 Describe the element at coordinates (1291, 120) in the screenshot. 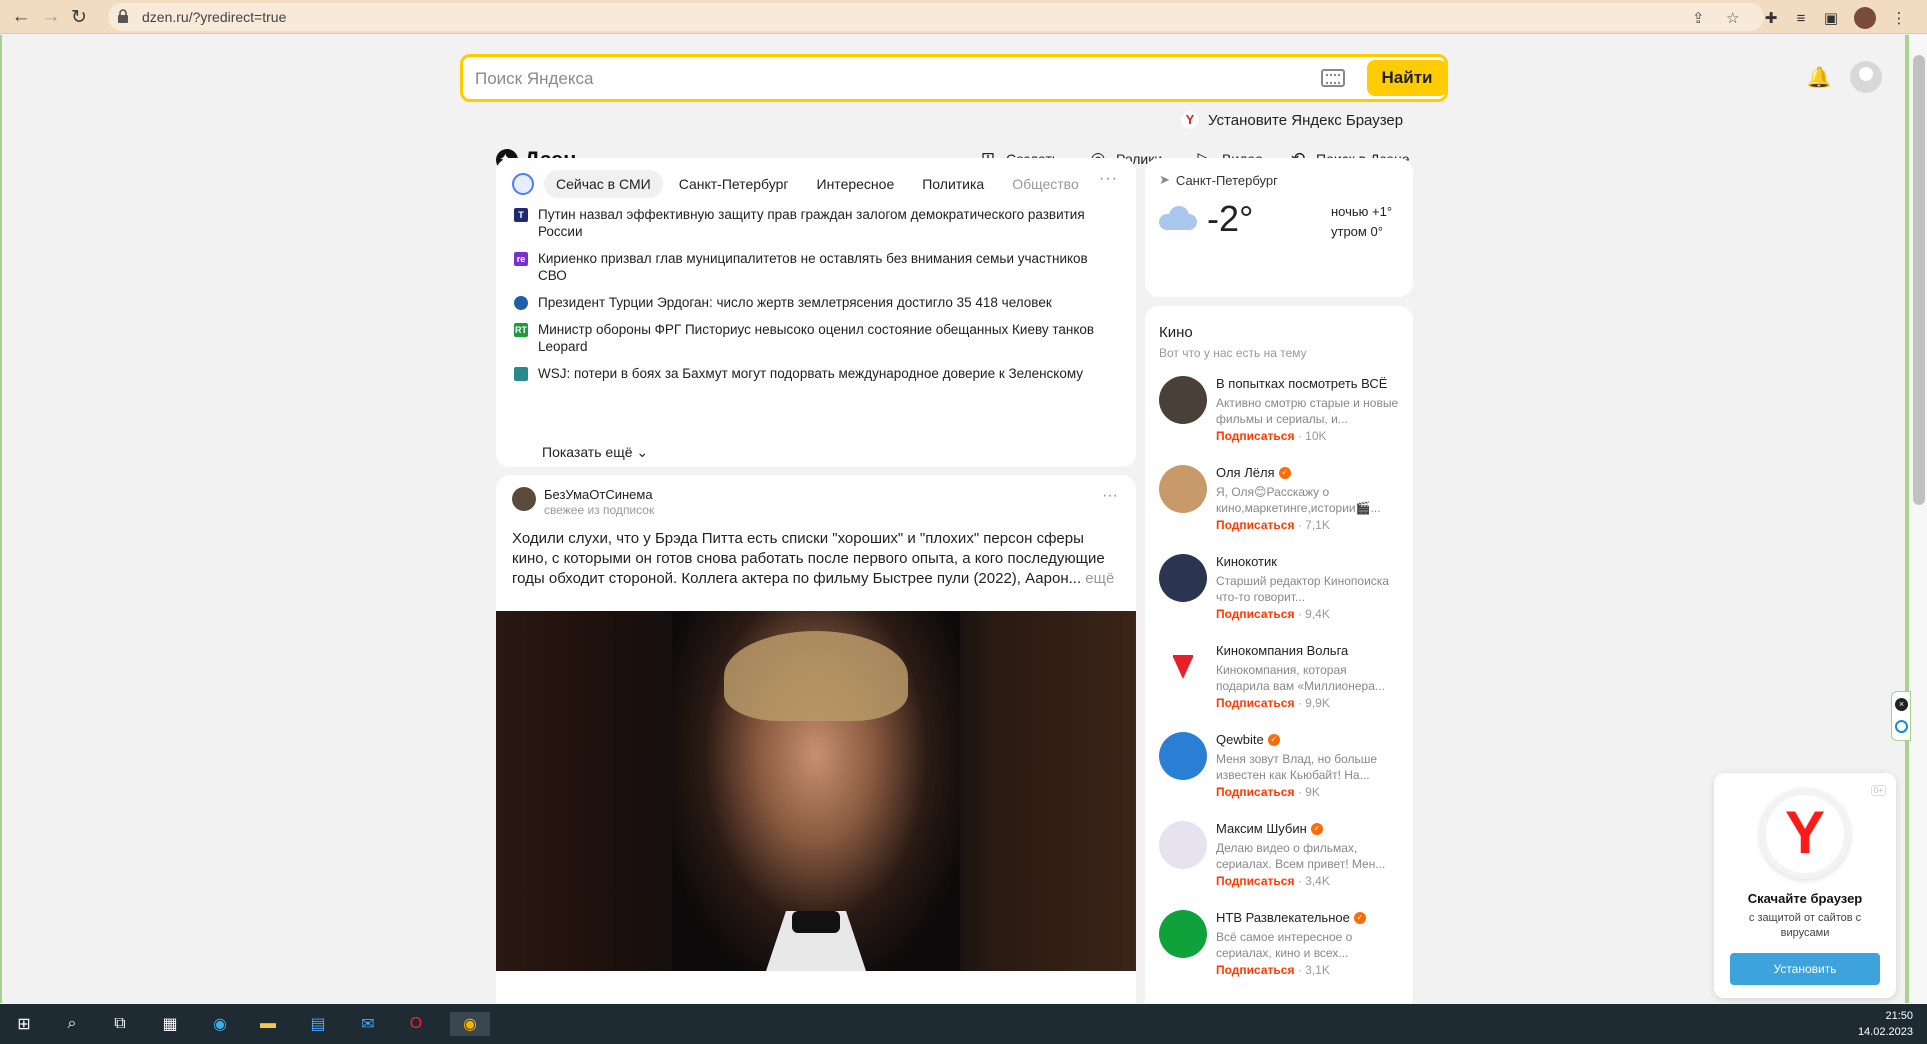

I see `install-browser-link: Y Установите Яндекс Браузер` at that location.